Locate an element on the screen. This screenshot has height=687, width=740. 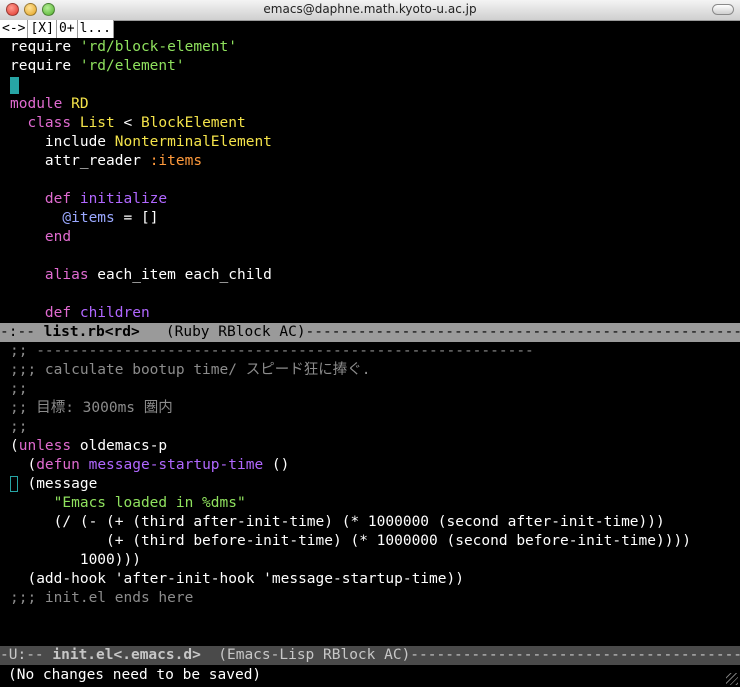
inactive-cursor is located at coordinates (14, 484).